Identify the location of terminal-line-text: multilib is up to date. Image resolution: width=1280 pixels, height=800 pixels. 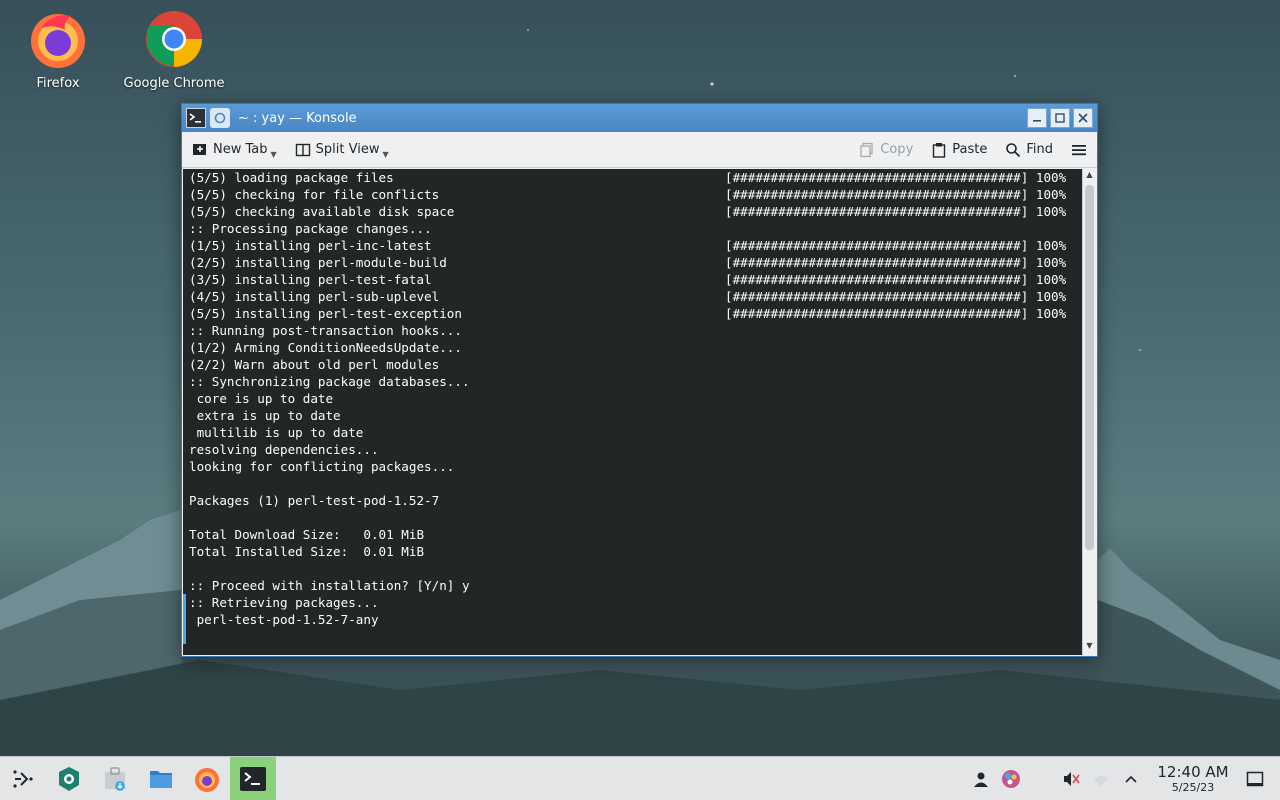
(276, 432).